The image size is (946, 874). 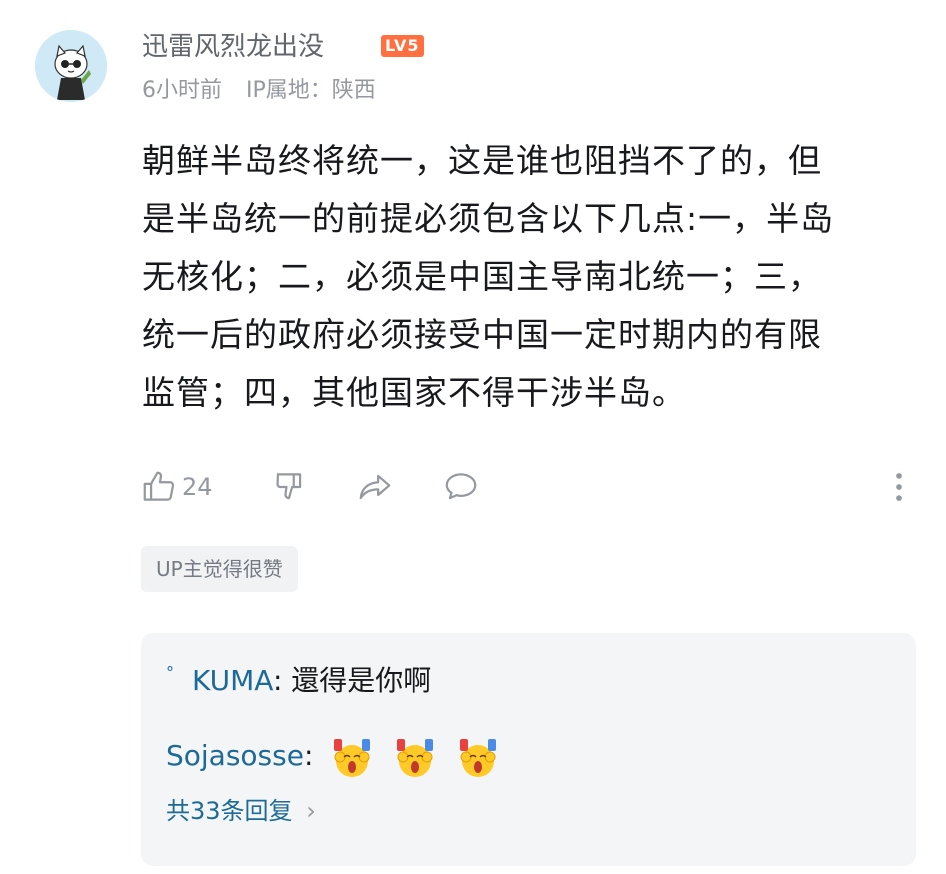 I want to click on dislike-button, so click(x=289, y=487).